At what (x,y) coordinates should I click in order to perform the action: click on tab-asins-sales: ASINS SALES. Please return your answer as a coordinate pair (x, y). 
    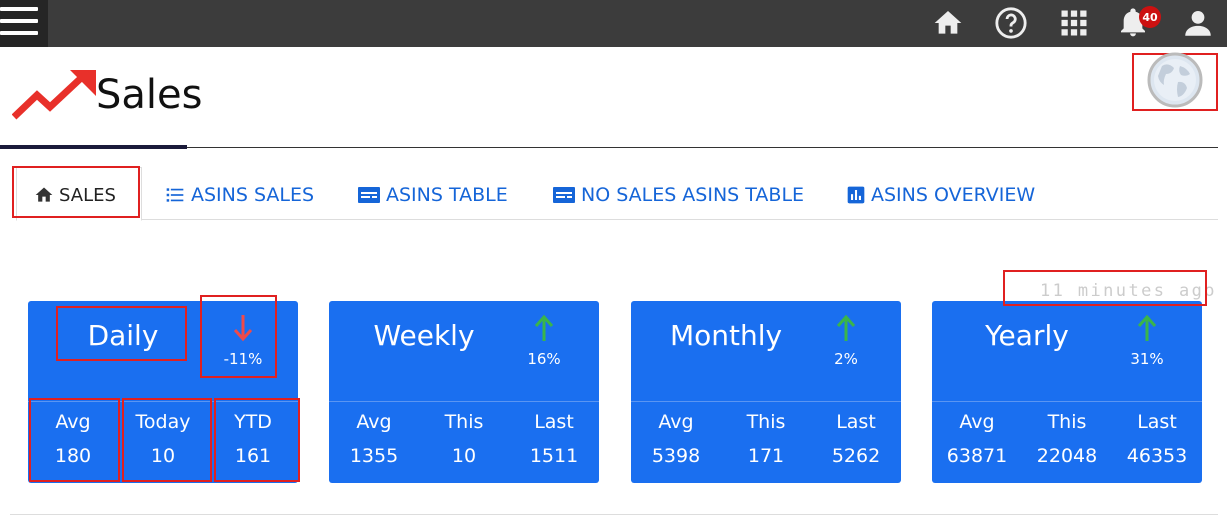
    Looking at the image, I should click on (239, 195).